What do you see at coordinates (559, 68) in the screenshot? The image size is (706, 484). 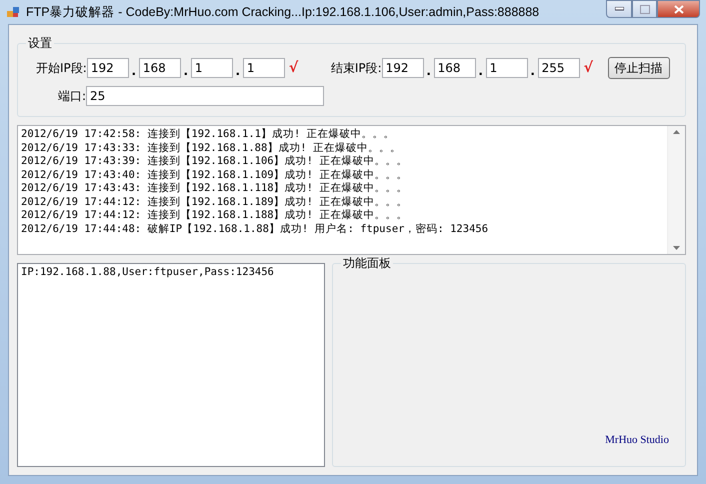 I see `ip-octet-field: 255` at bounding box center [559, 68].